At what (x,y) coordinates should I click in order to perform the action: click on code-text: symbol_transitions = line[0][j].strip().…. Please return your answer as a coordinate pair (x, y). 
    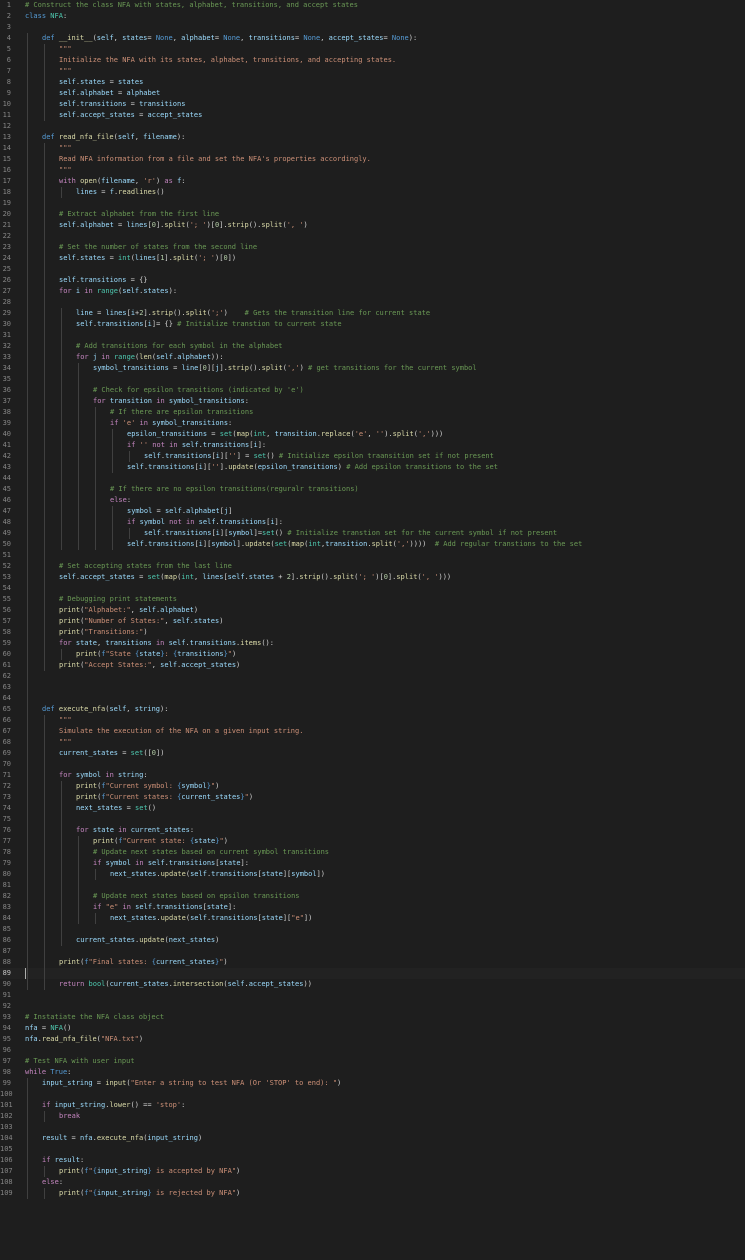
    Looking at the image, I should click on (285, 368).